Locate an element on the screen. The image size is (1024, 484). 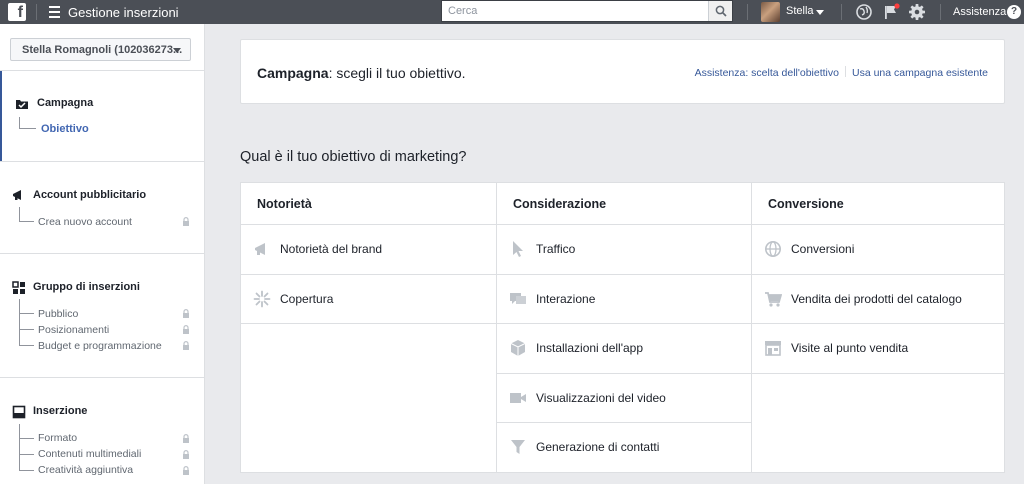
objective-label: Conversioni is located at coordinates (823, 249).